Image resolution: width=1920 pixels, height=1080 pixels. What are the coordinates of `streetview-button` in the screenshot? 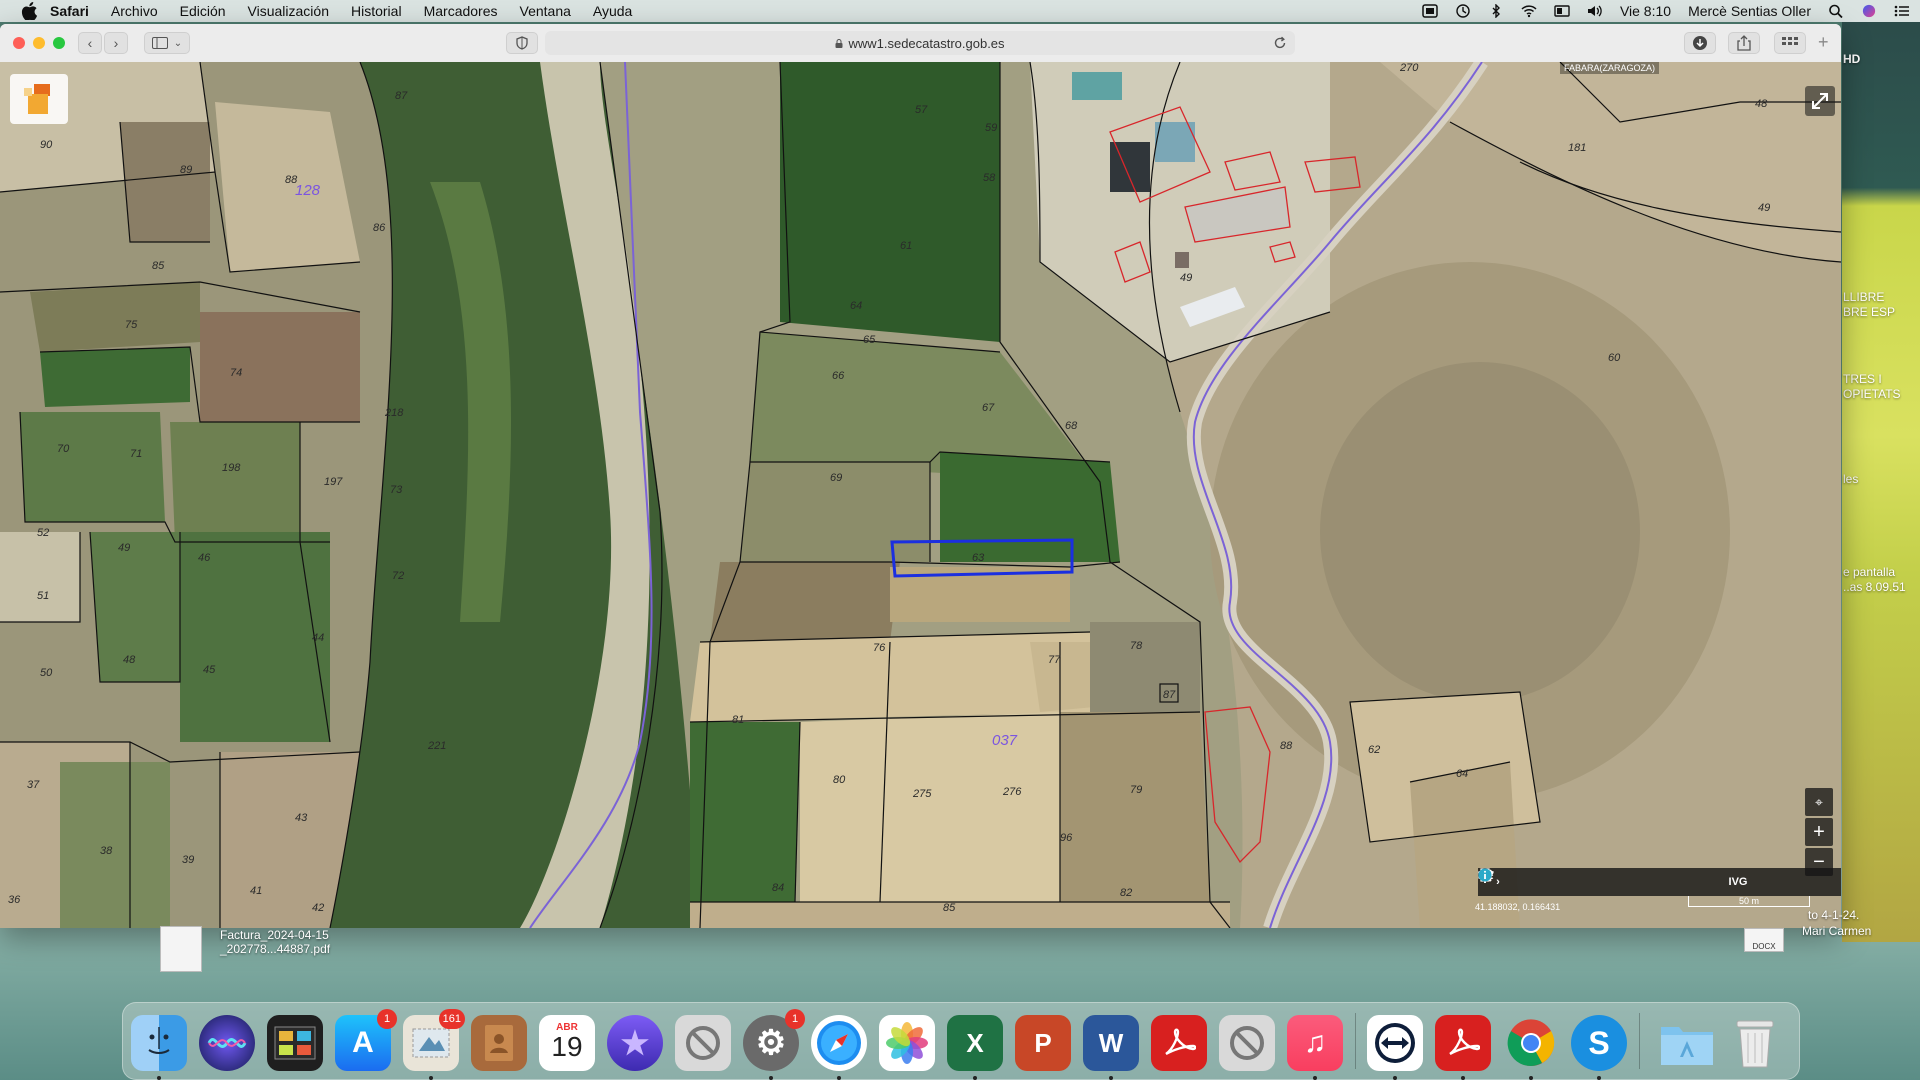 It's located at (1600, 882).